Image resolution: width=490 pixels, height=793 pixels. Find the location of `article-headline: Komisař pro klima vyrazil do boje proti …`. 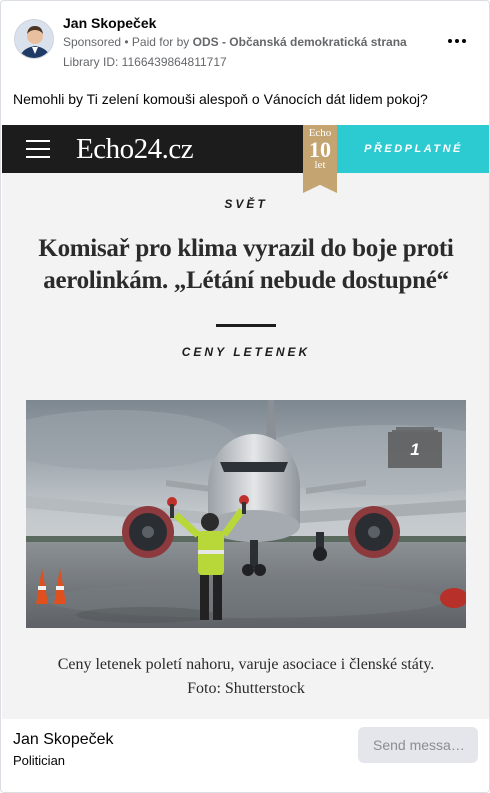

article-headline: Komisař pro klima vyrazil do boje proti … is located at coordinates (246, 264).